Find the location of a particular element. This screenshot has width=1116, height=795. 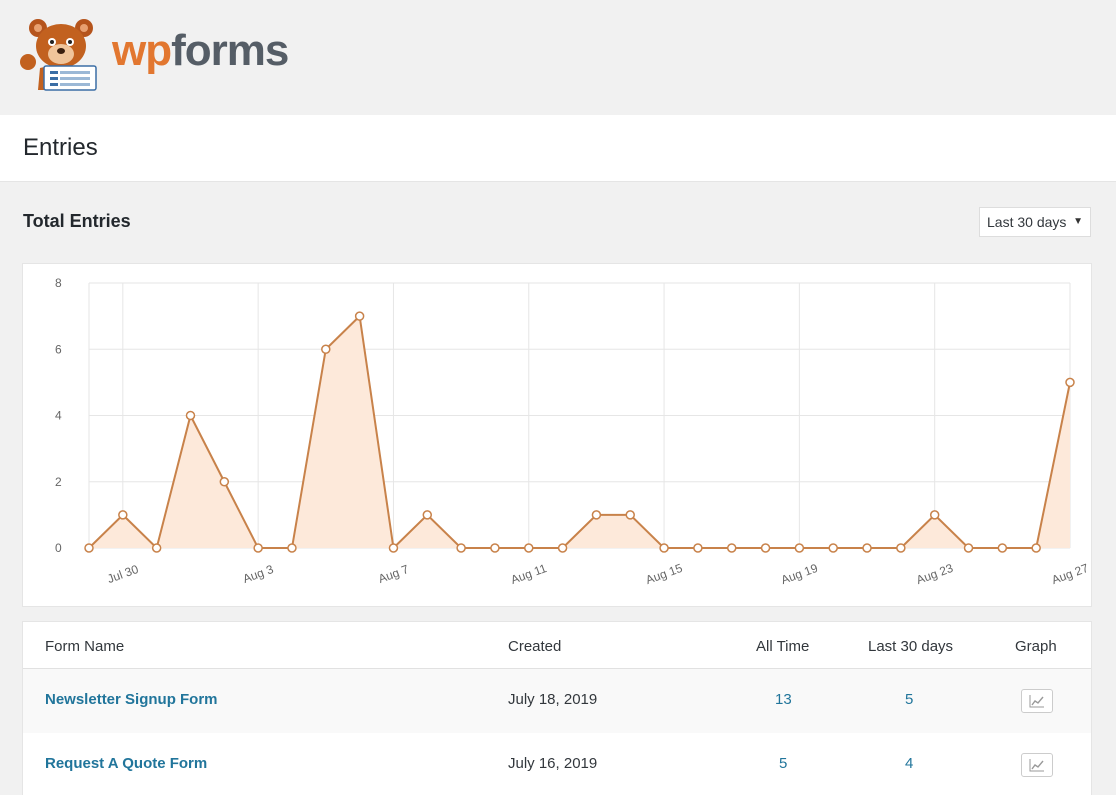

x-tick-label: Aug 19 is located at coordinates (799, 574).